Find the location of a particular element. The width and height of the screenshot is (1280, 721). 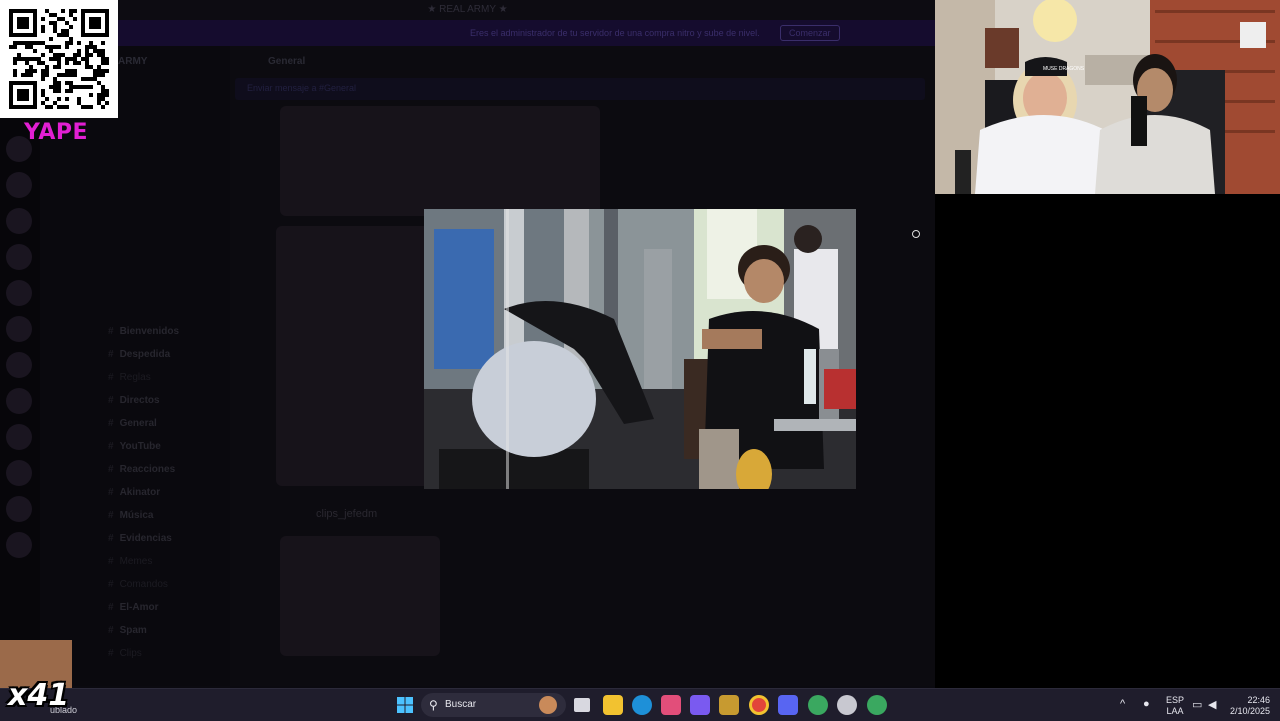

discord-title-bar: ★ REAL ARMY ★ is located at coordinates (467, 10).